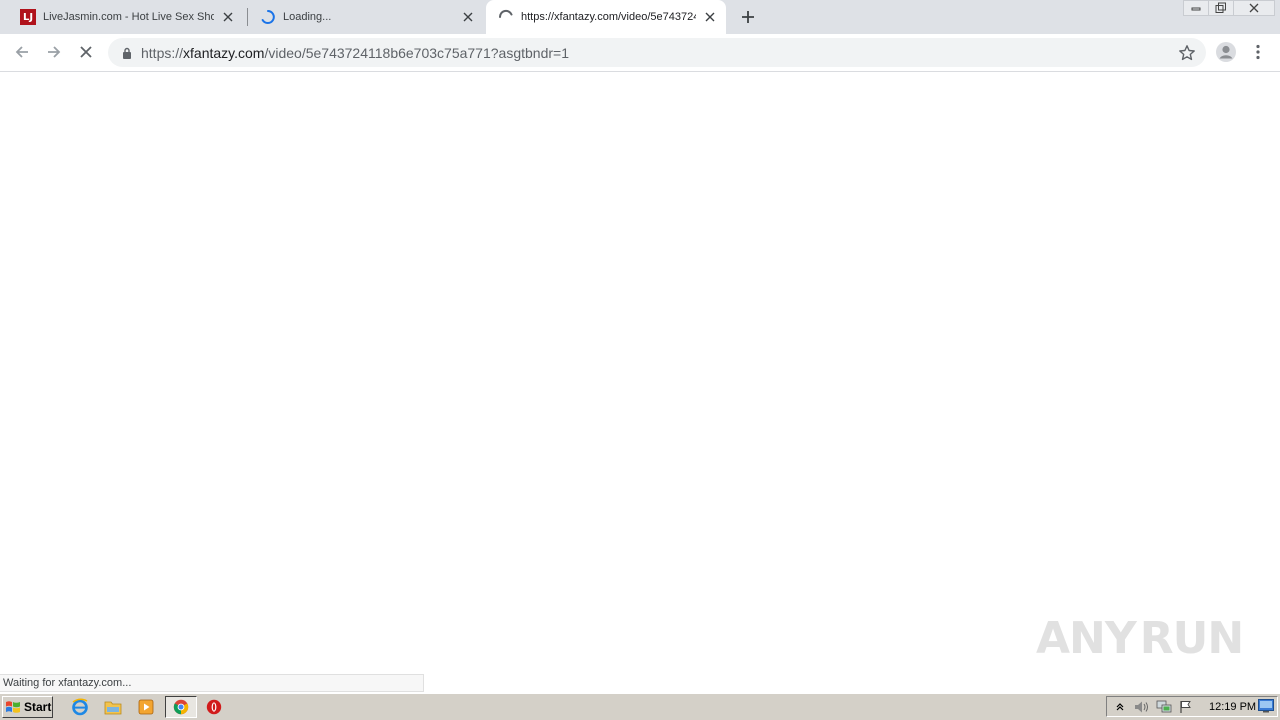 This screenshot has width=1280, height=720. I want to click on media-player-icon, so click(146, 707).